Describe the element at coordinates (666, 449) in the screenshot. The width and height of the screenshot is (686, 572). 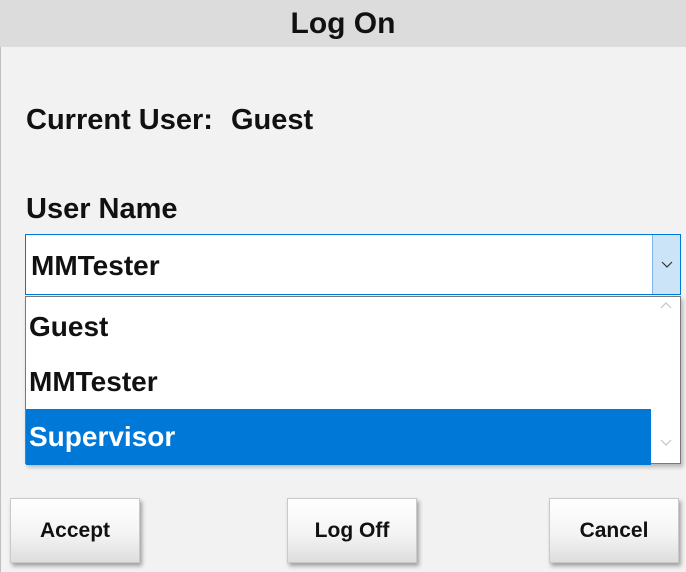
I see `scroll-down-button` at that location.